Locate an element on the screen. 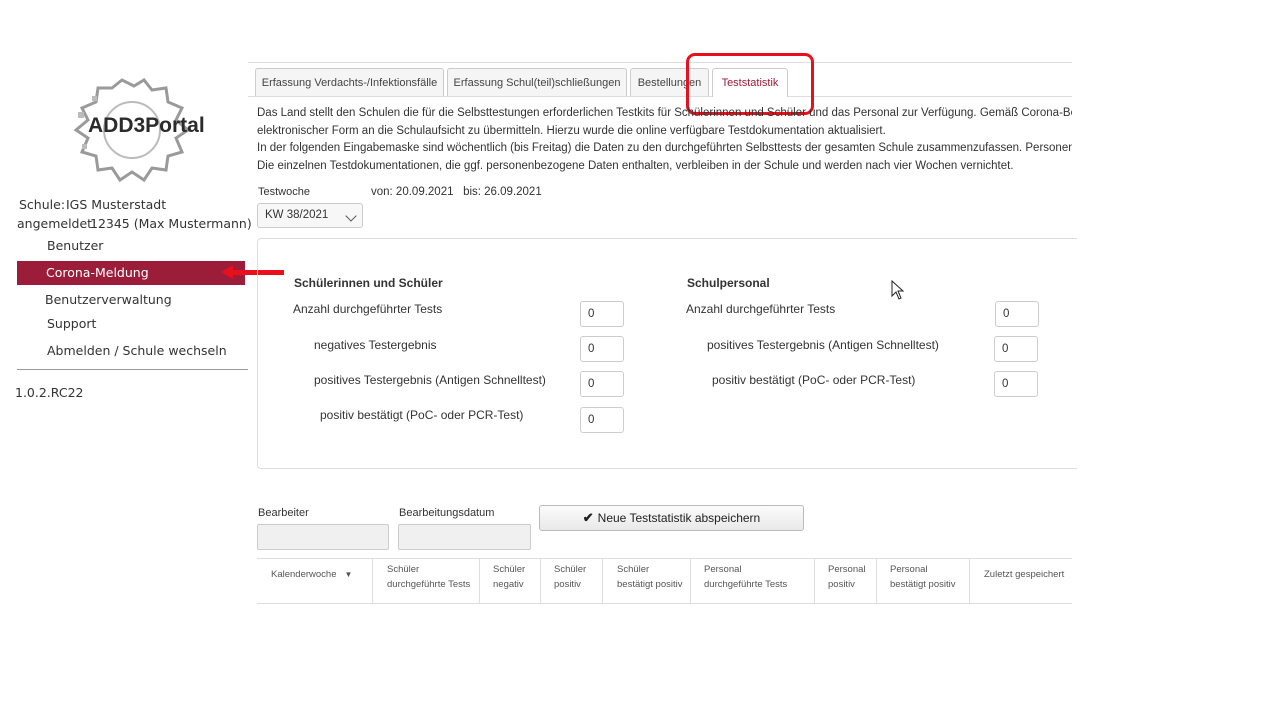 The image size is (1280, 720). sidebar-item-benutzerverwaltung: Benutzerverwaltung is located at coordinates (131, 300).